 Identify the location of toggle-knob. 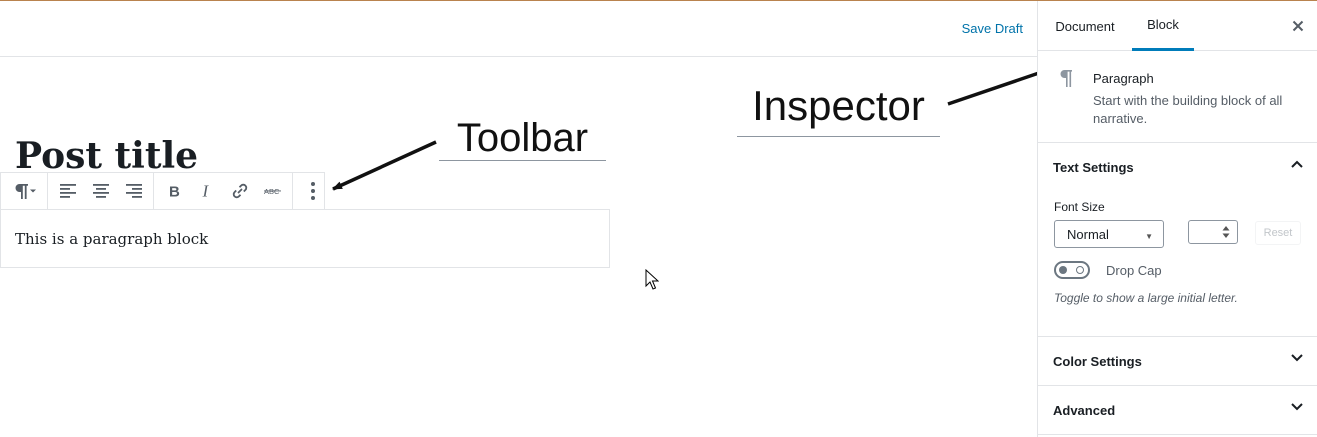
(1063, 270).